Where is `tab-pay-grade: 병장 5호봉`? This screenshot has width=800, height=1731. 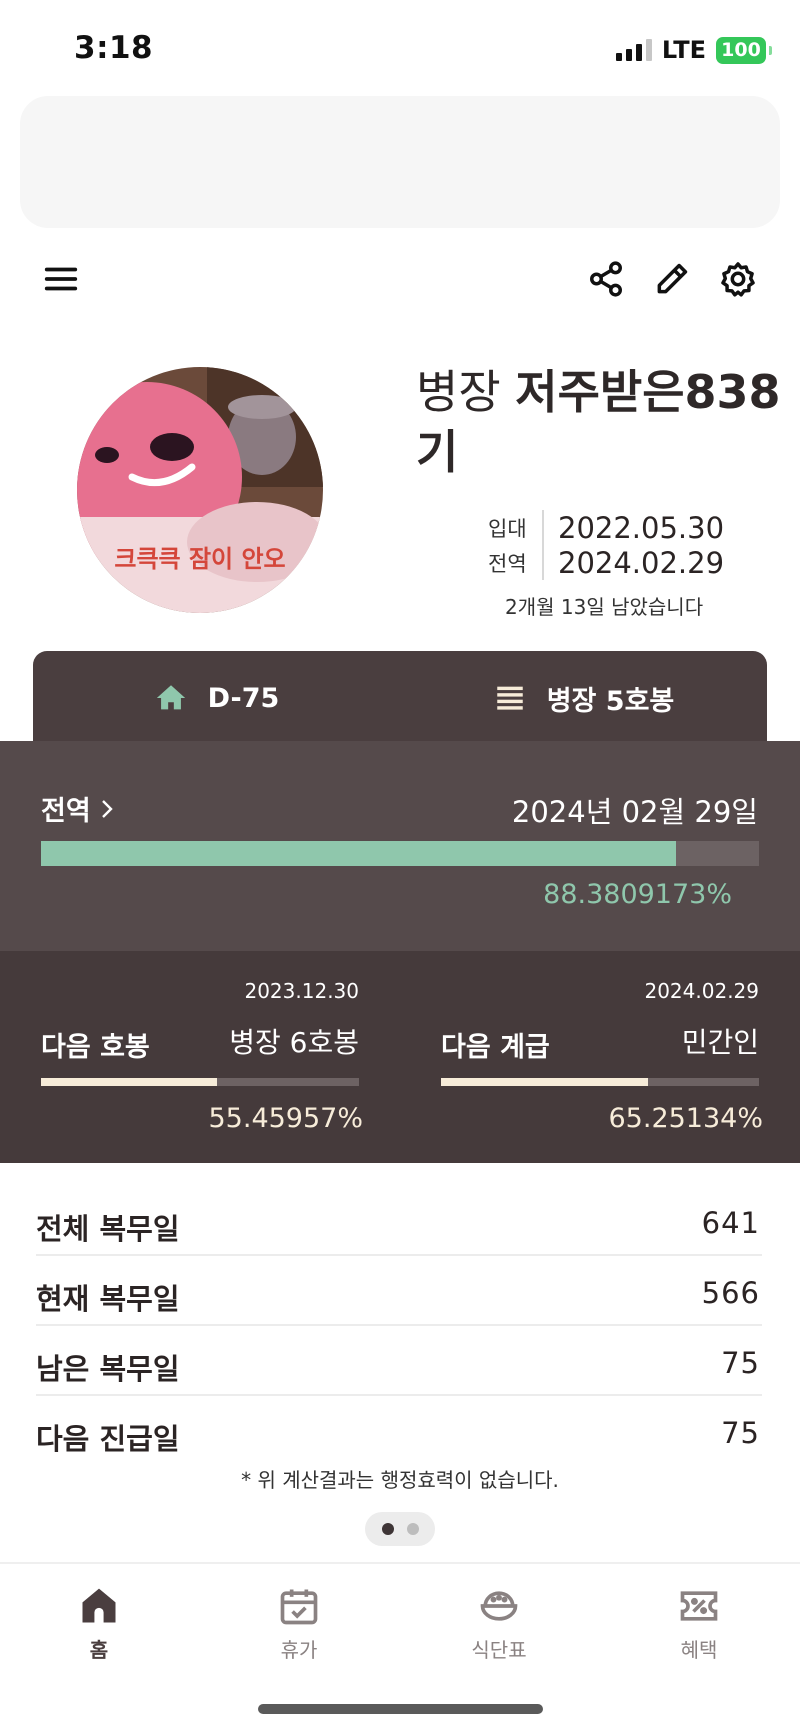
tab-pay-grade: 병장 5호봉 is located at coordinates (583, 698).